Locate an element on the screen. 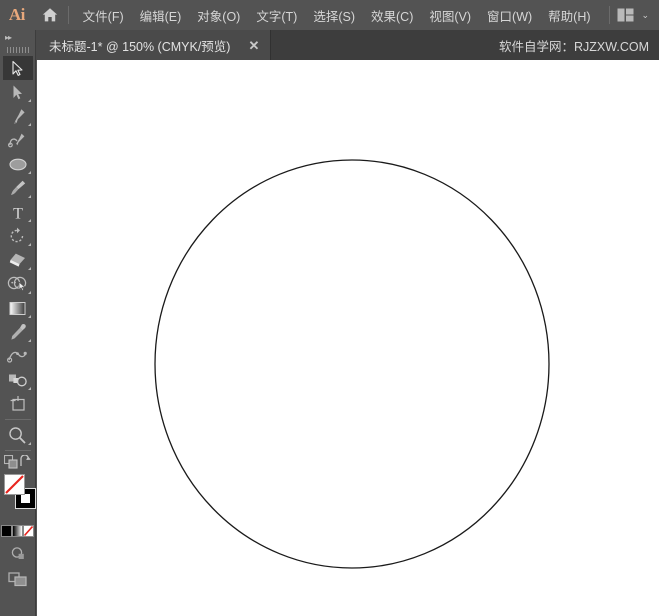 The width and height of the screenshot is (659, 616). tool-ellipse is located at coordinates (18, 164).